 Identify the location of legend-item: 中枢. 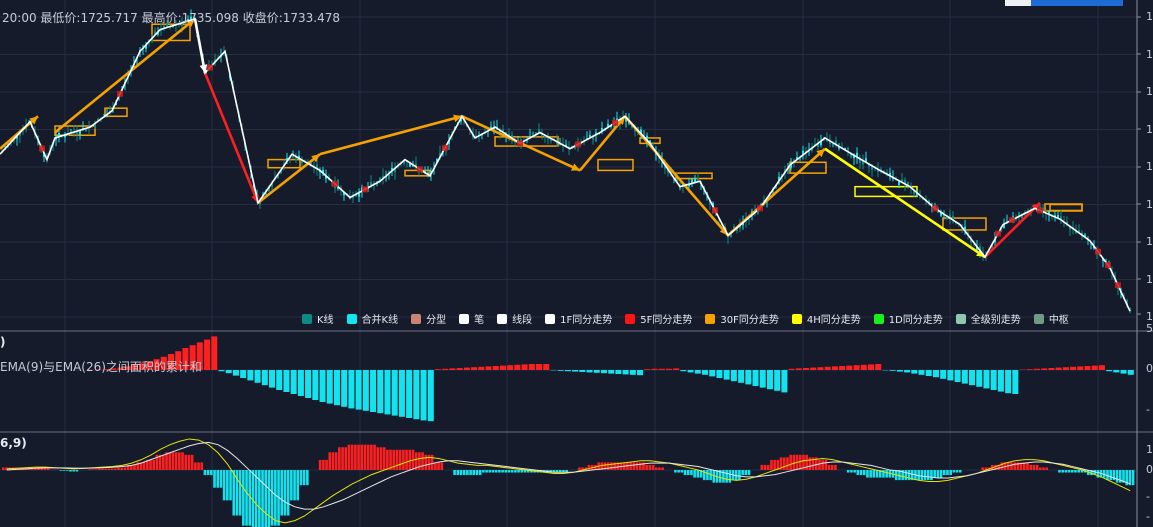
(1051, 318).